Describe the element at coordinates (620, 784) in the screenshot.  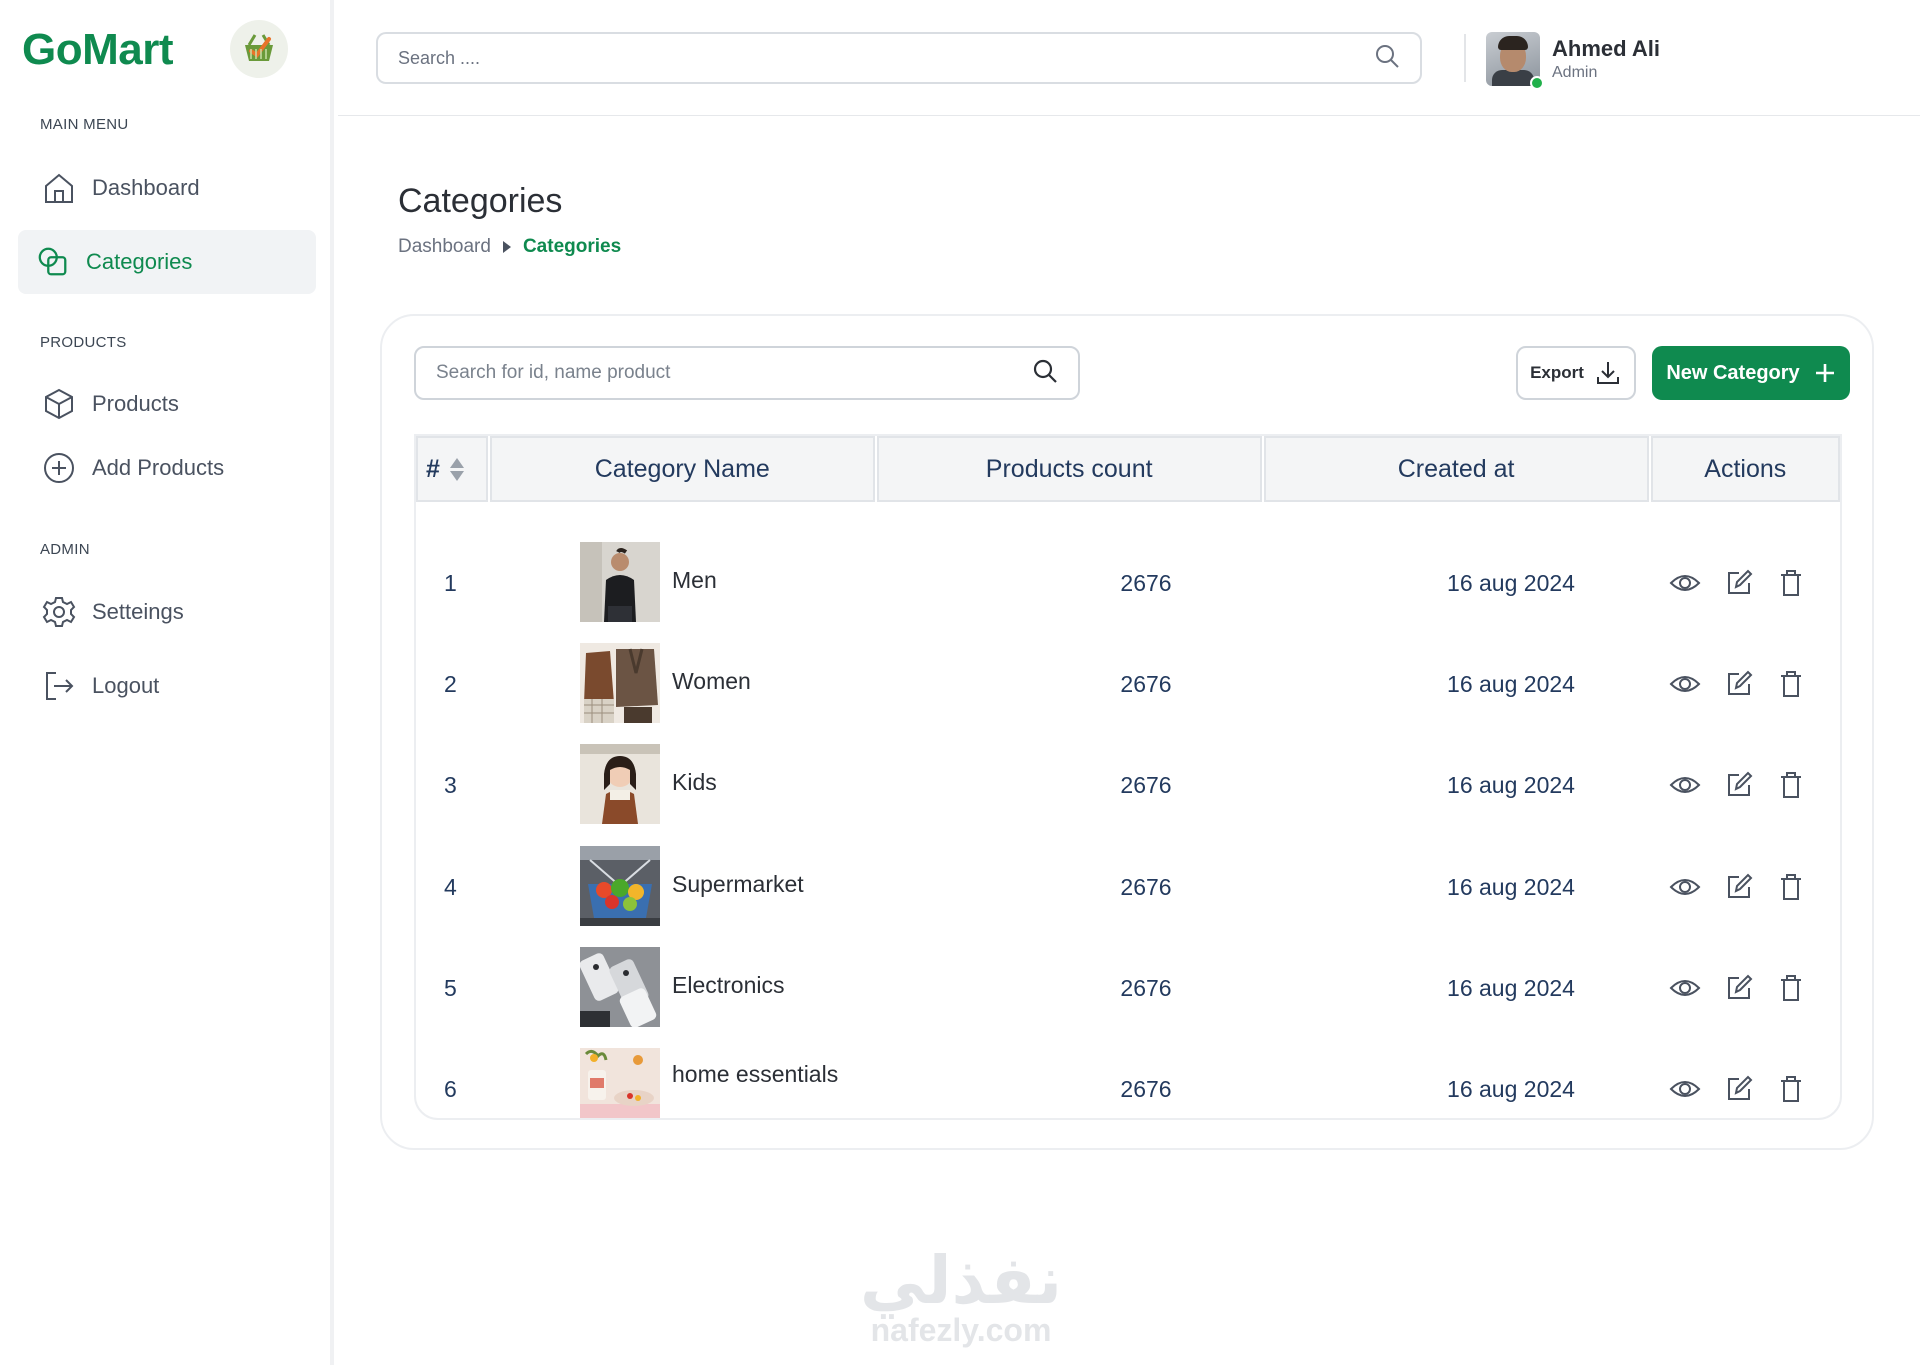
I see `category-image-kids` at that location.